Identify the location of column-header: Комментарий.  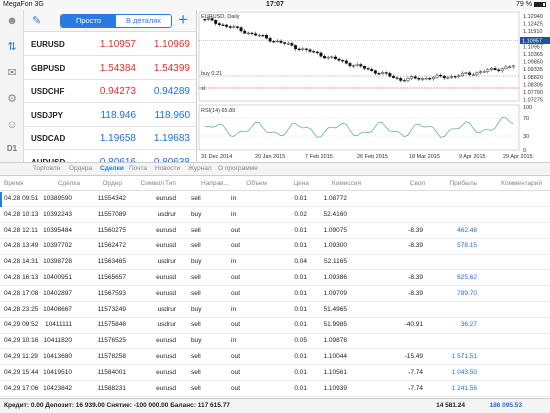
(514, 183).